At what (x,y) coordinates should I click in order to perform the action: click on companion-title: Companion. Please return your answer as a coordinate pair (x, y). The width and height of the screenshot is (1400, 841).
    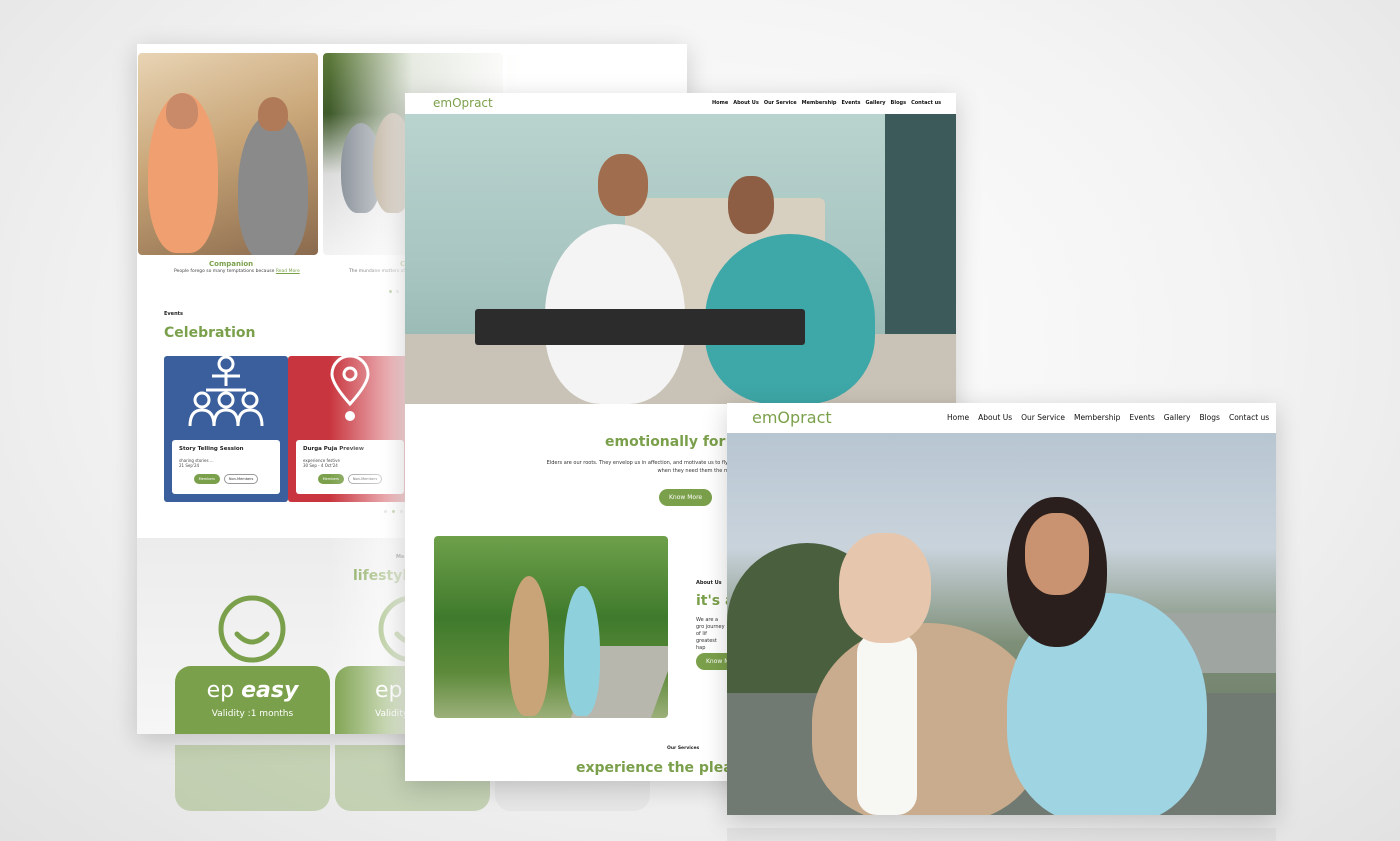
    Looking at the image, I should click on (231, 264).